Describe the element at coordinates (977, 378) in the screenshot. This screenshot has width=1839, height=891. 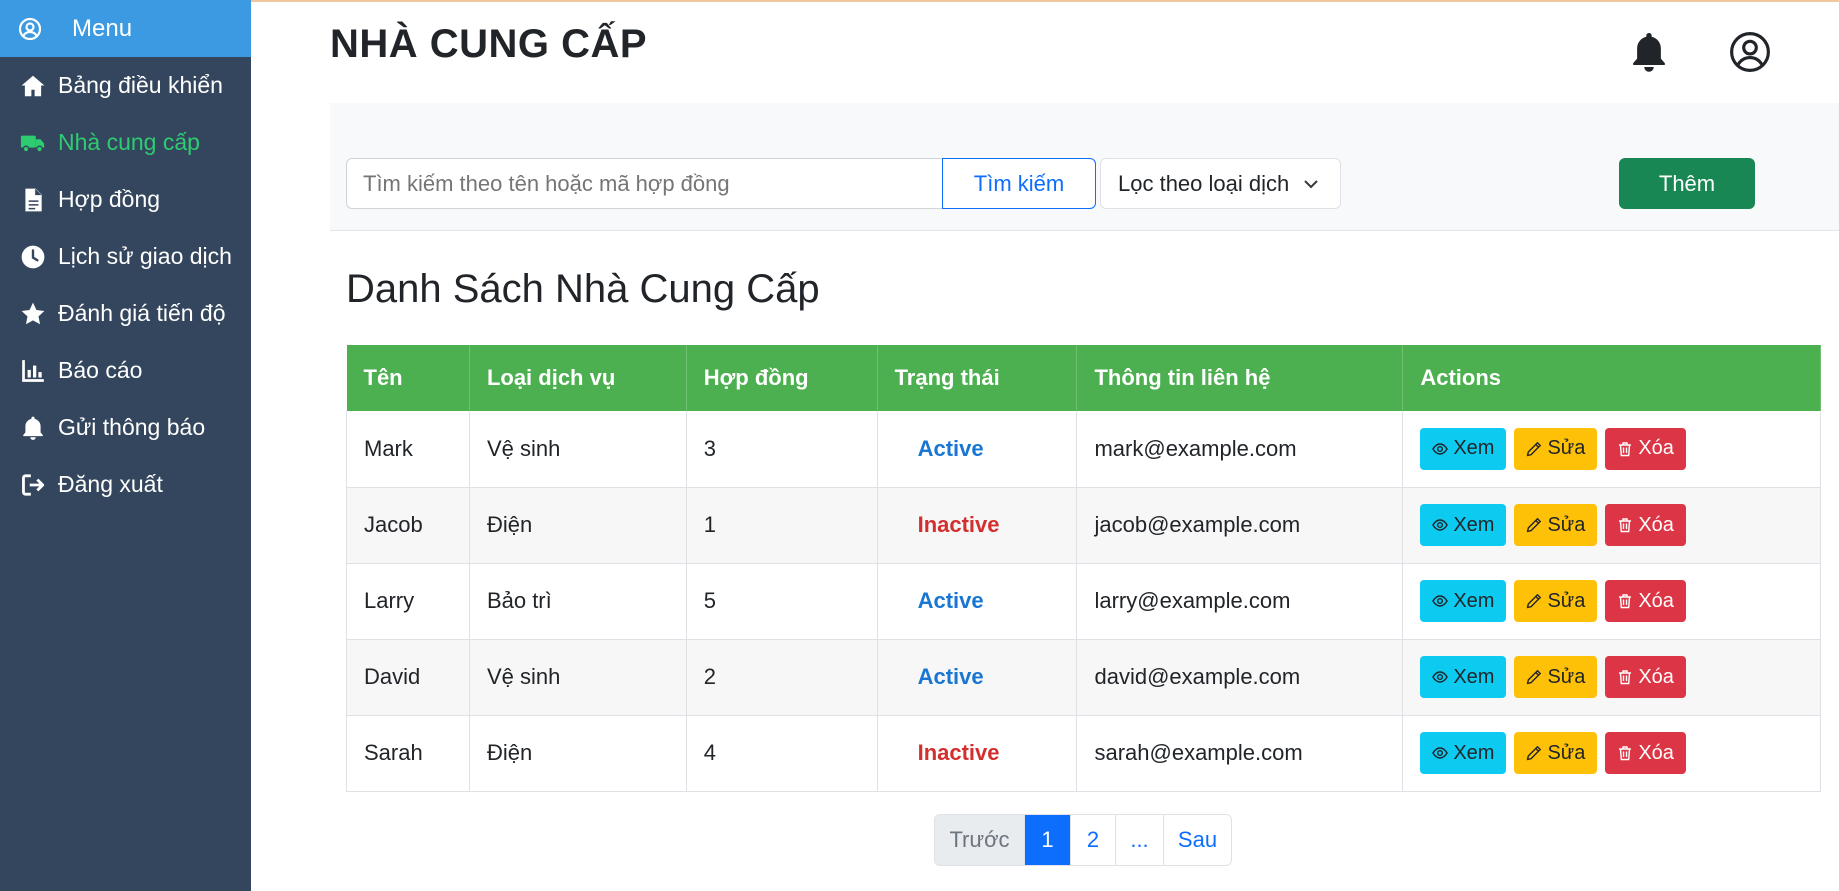
I see `column-header-status: Trạng thái` at that location.